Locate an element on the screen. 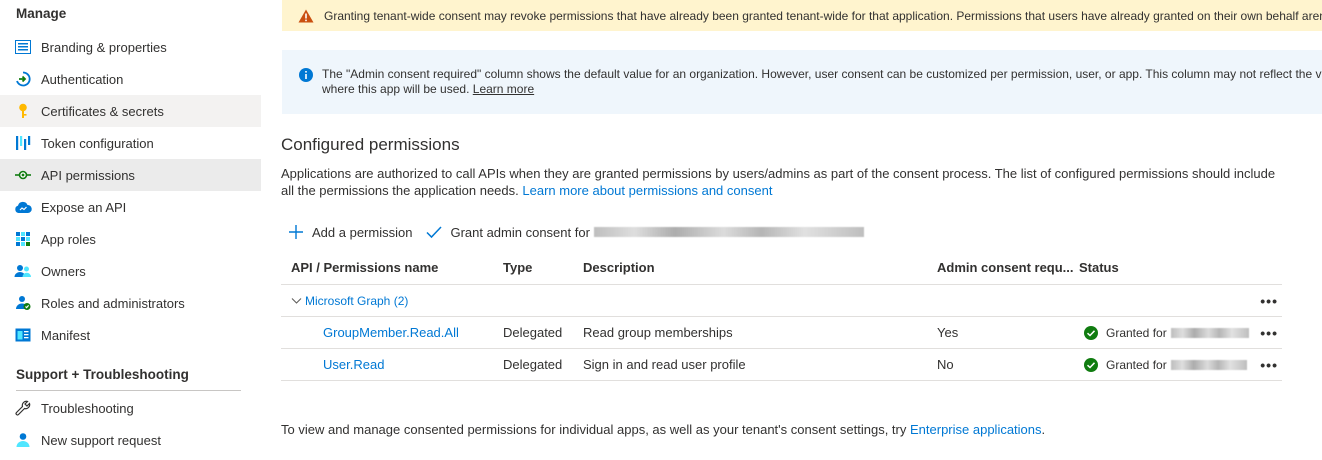 Image resolution: width=1322 pixels, height=460 pixels. row-divider is located at coordinates (781, 380).